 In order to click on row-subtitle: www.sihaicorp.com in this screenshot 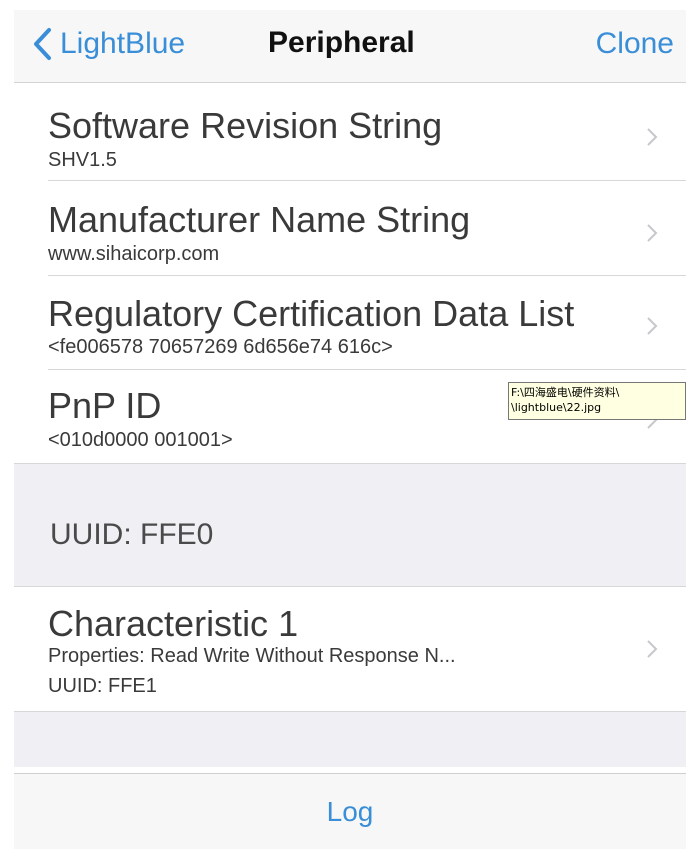, I will do `click(134, 254)`.